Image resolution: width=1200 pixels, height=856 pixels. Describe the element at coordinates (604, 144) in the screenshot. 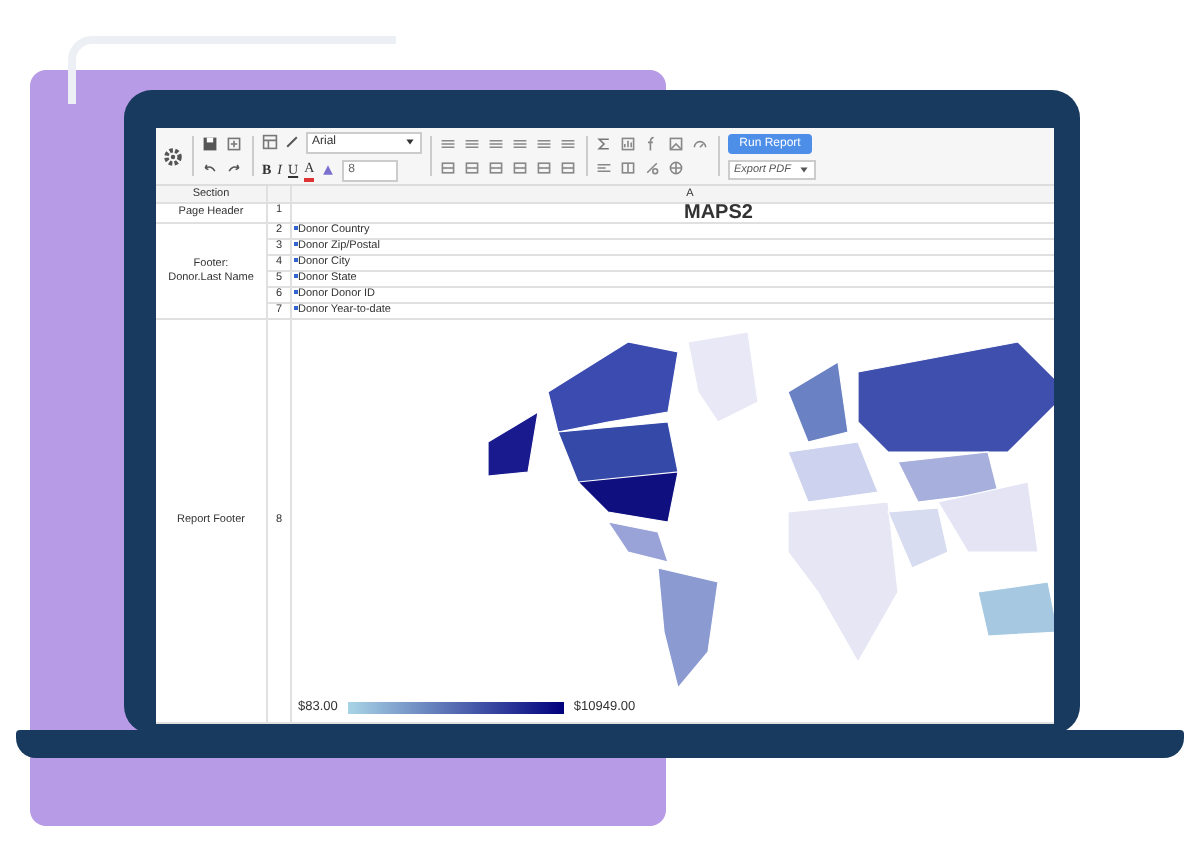

I see `sigma-icon` at that location.